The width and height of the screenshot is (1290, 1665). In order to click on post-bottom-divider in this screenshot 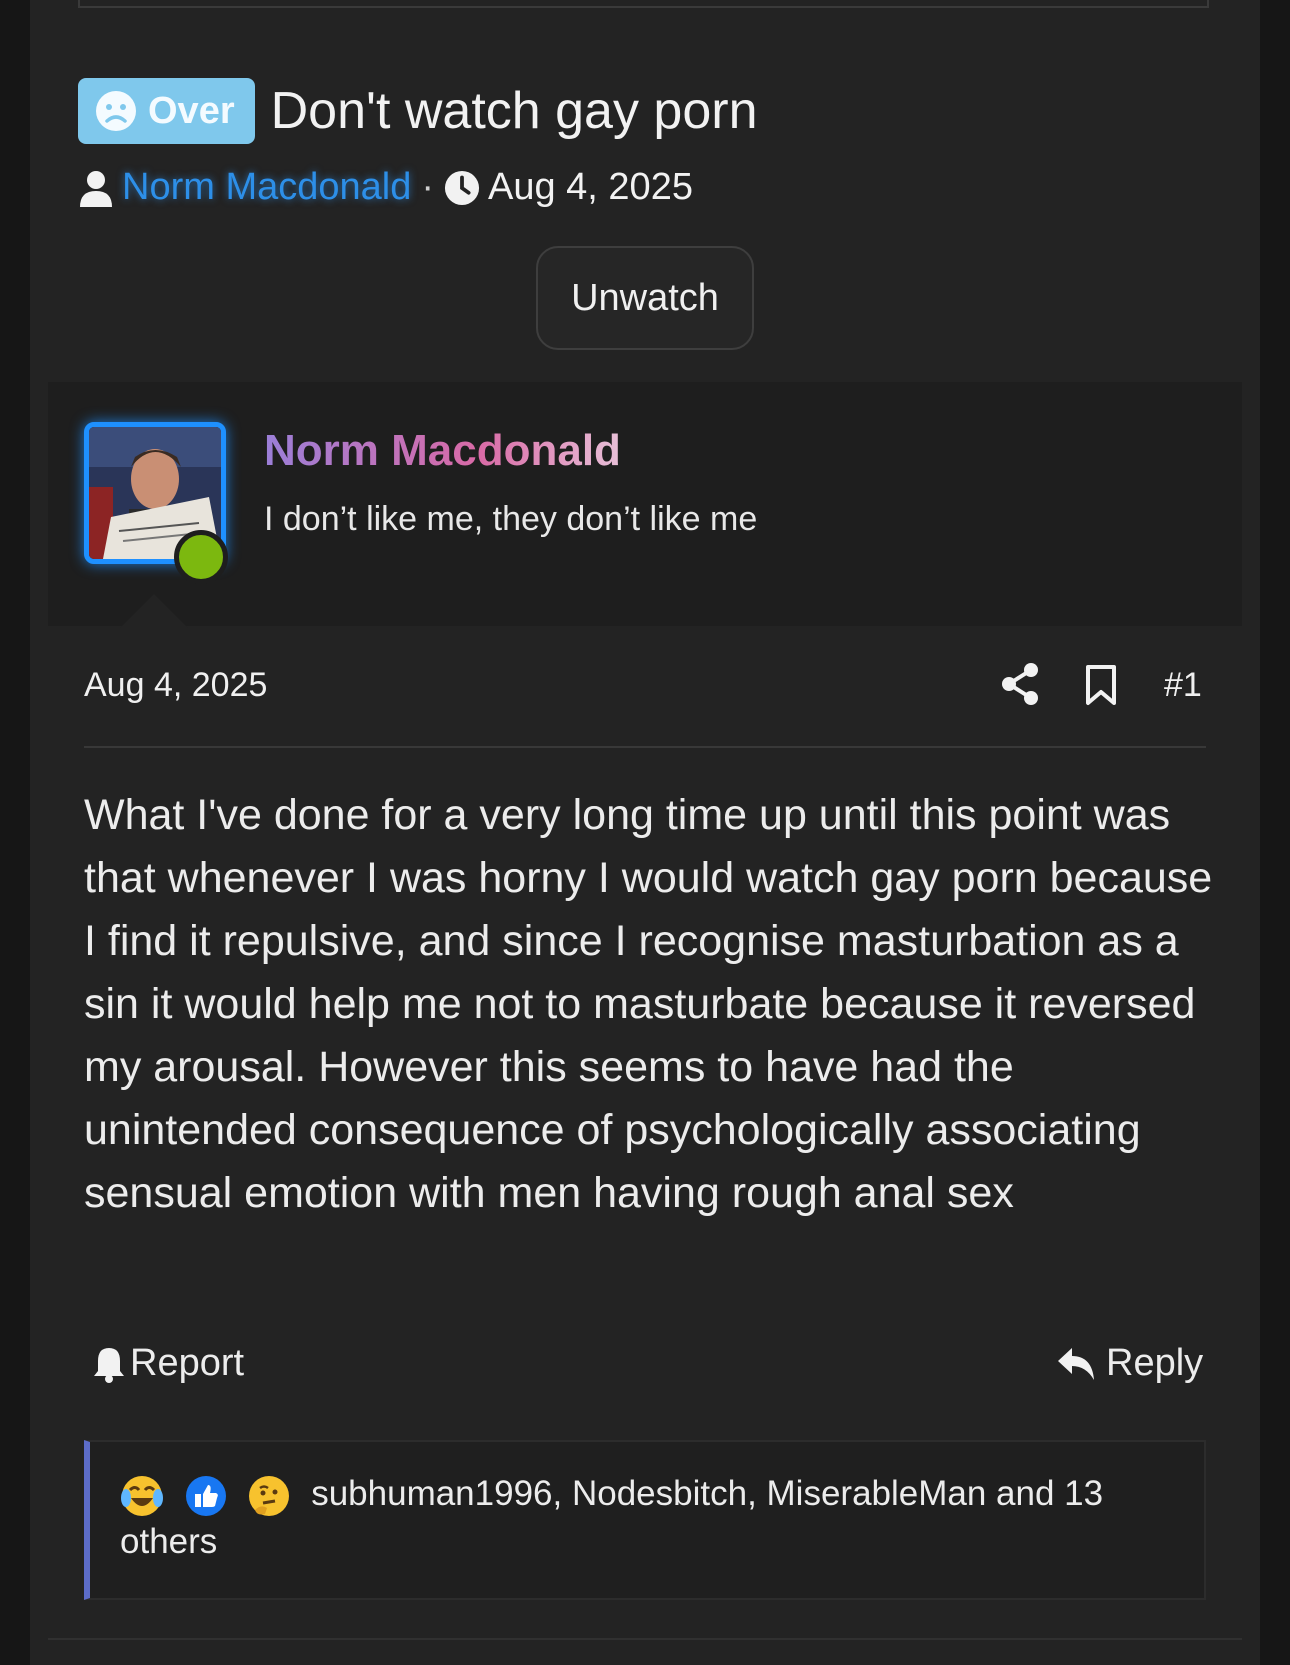, I will do `click(645, 1639)`.